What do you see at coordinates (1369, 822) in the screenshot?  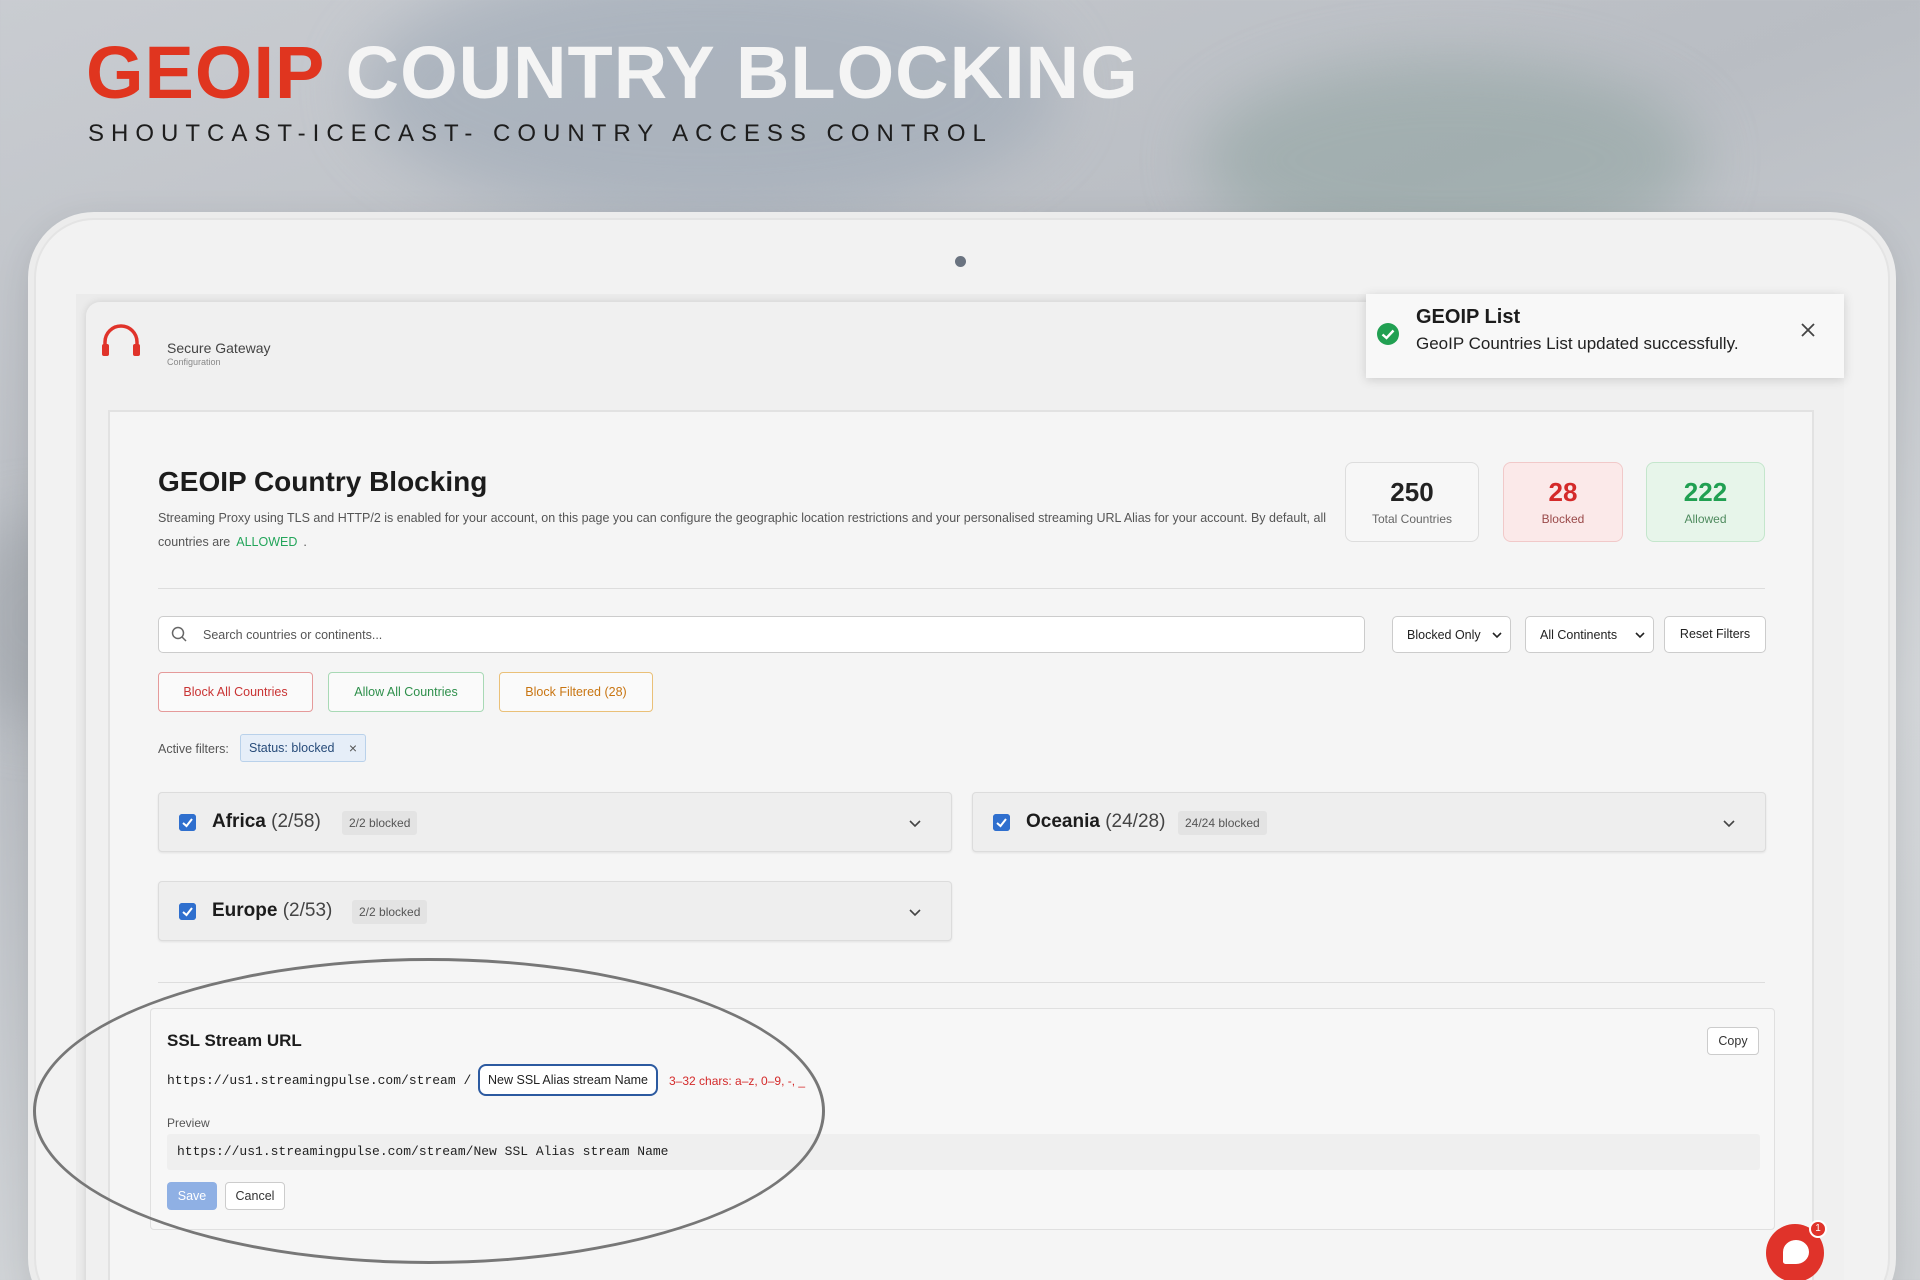 I see `region-oceania: Oceania (24/28) 24/24 blocked` at bounding box center [1369, 822].